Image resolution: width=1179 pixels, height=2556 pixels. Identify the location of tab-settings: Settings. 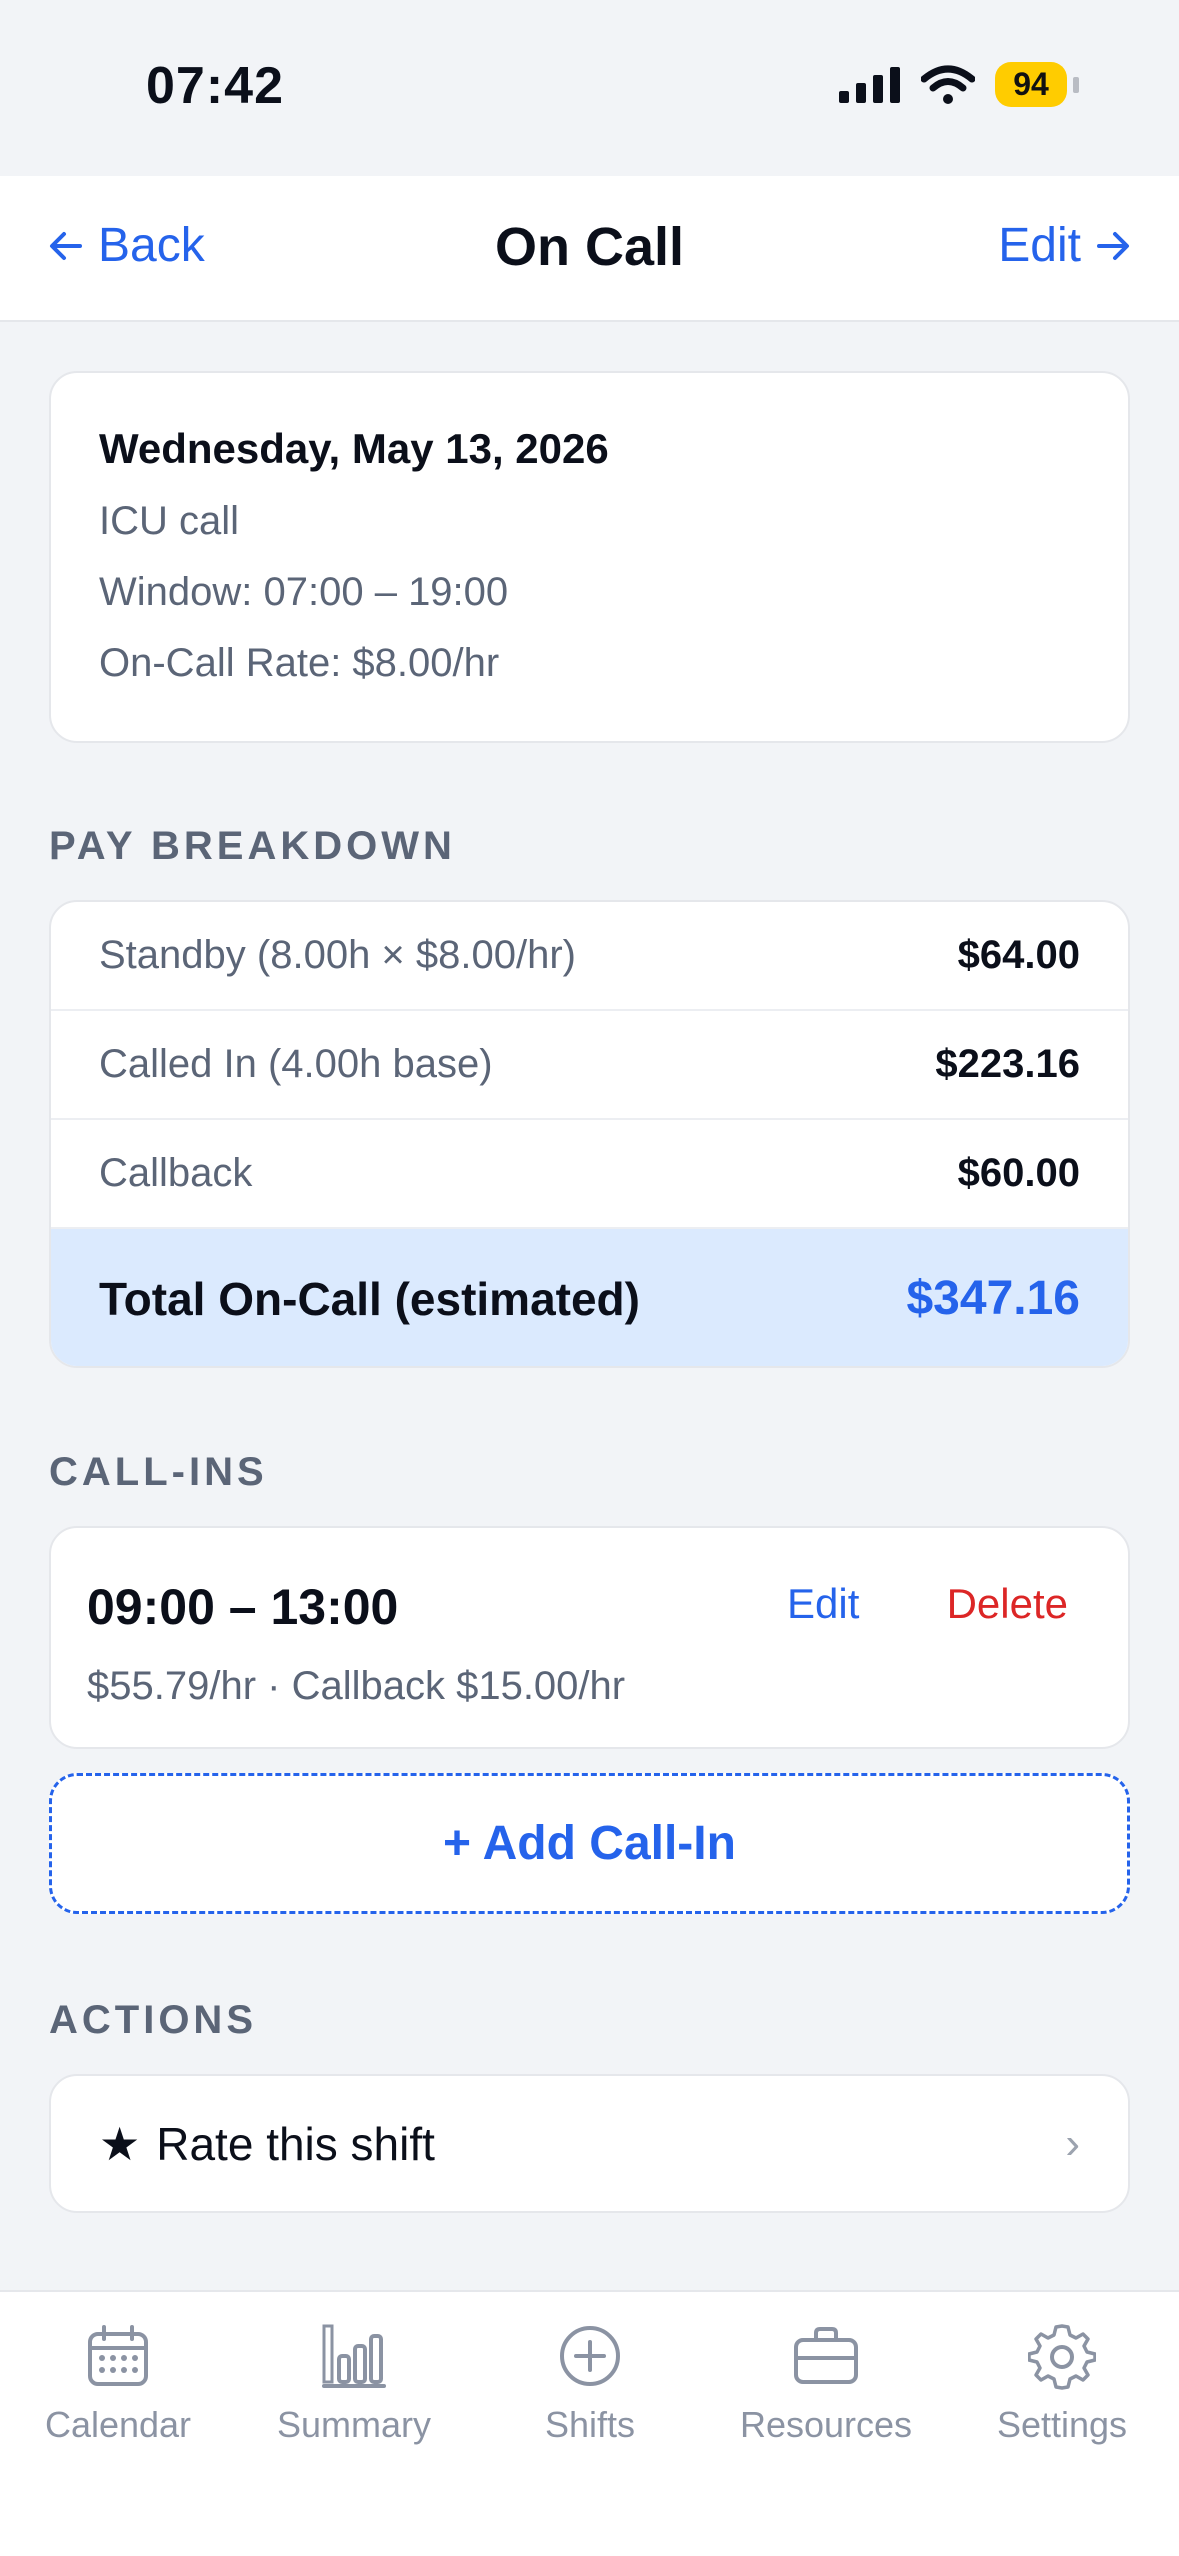
(1061, 2384).